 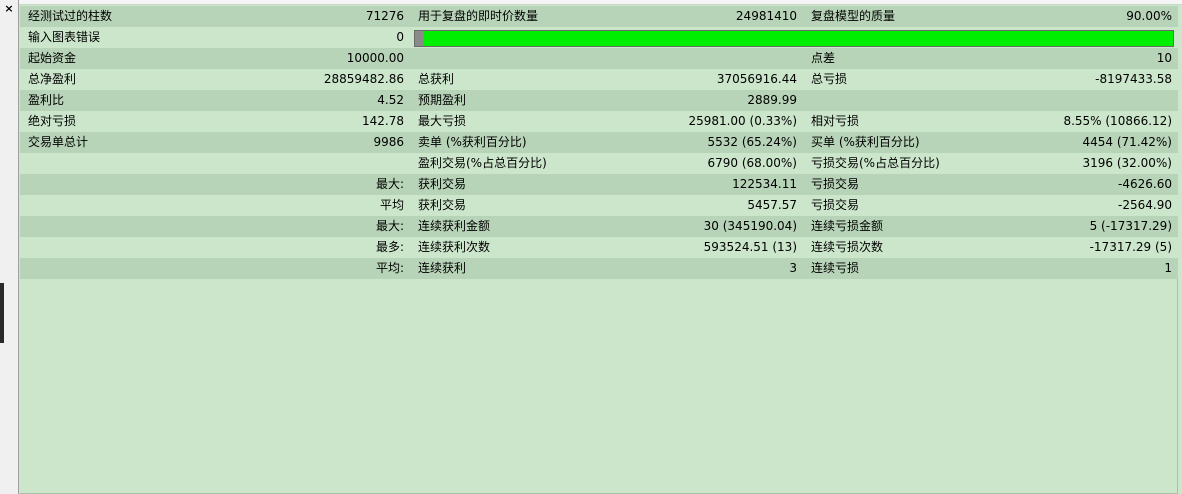 I want to click on report-value: 最多:, so click(x=290, y=247).